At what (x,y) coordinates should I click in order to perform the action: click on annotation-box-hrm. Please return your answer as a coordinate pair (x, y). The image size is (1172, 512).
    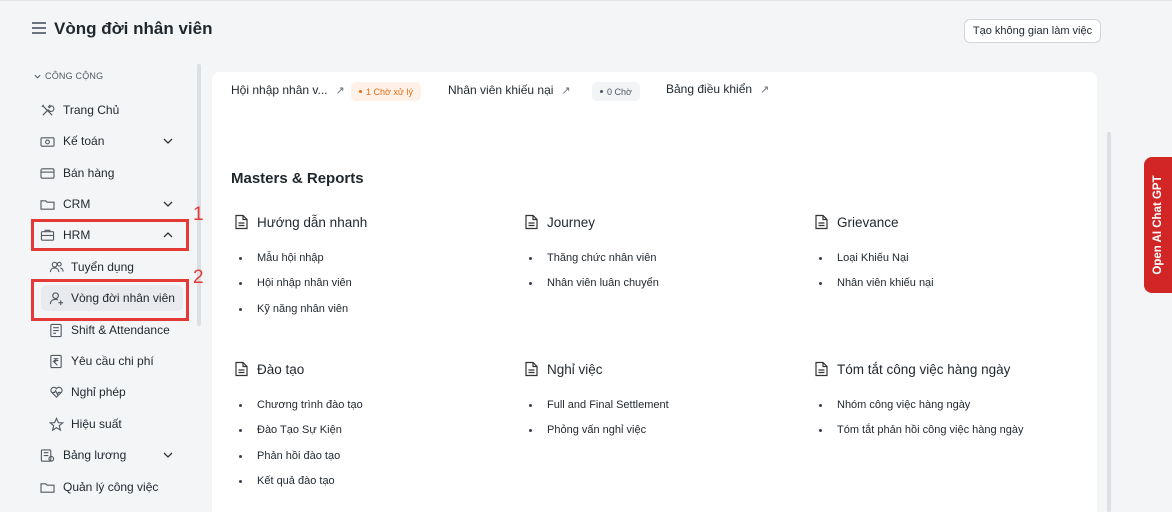
    Looking at the image, I should click on (110, 235).